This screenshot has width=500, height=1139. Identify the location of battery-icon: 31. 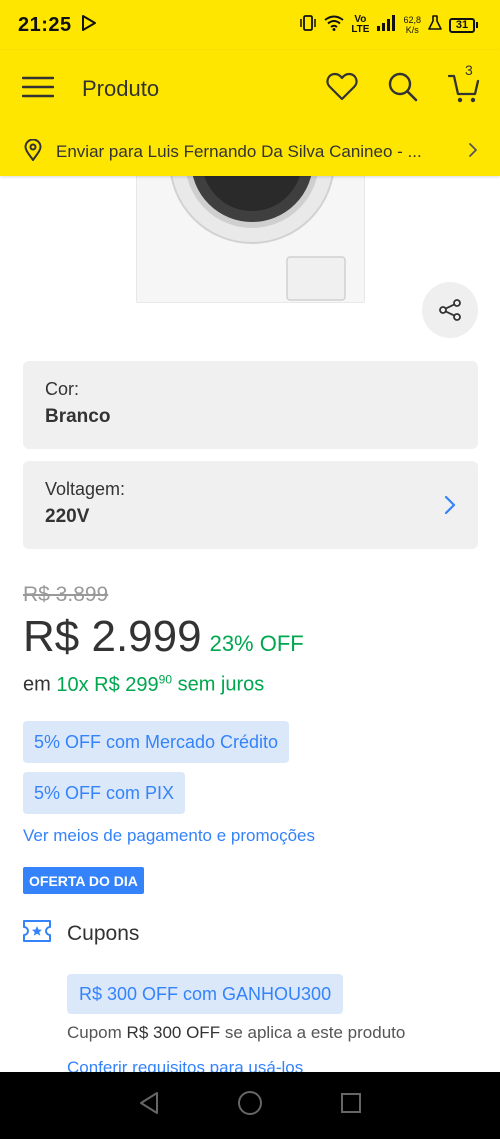
(463, 25).